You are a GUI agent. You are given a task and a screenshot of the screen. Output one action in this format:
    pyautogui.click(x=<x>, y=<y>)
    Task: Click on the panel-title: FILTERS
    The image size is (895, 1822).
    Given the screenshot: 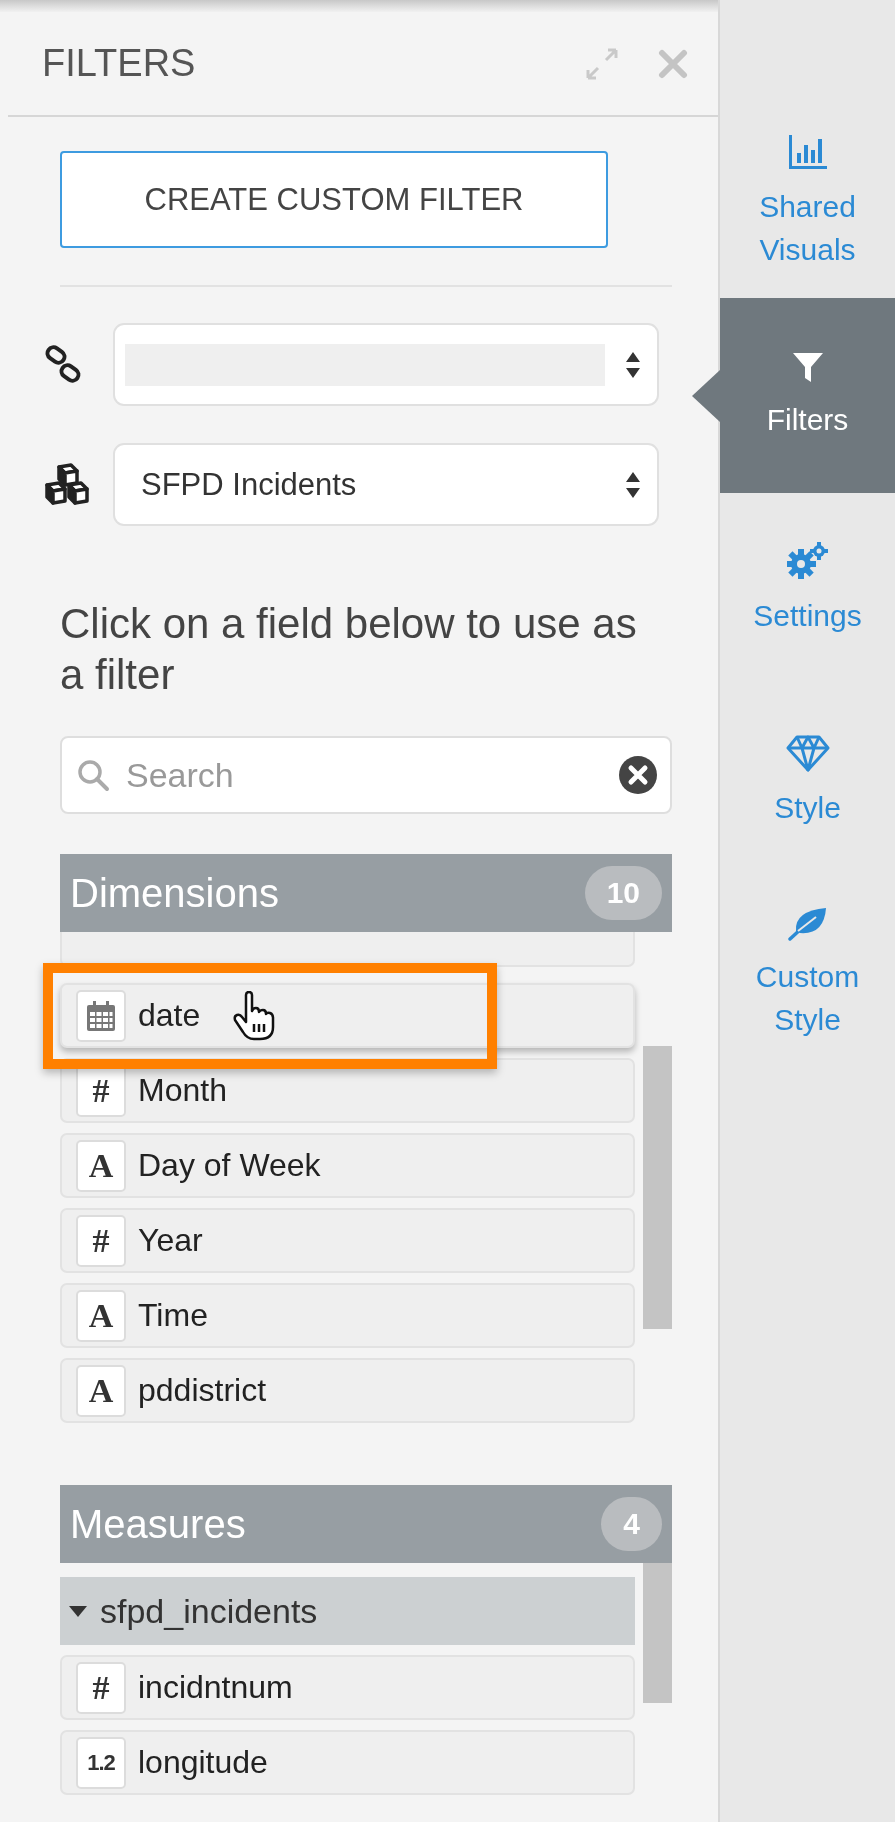 What is the action you would take?
    pyautogui.click(x=119, y=63)
    